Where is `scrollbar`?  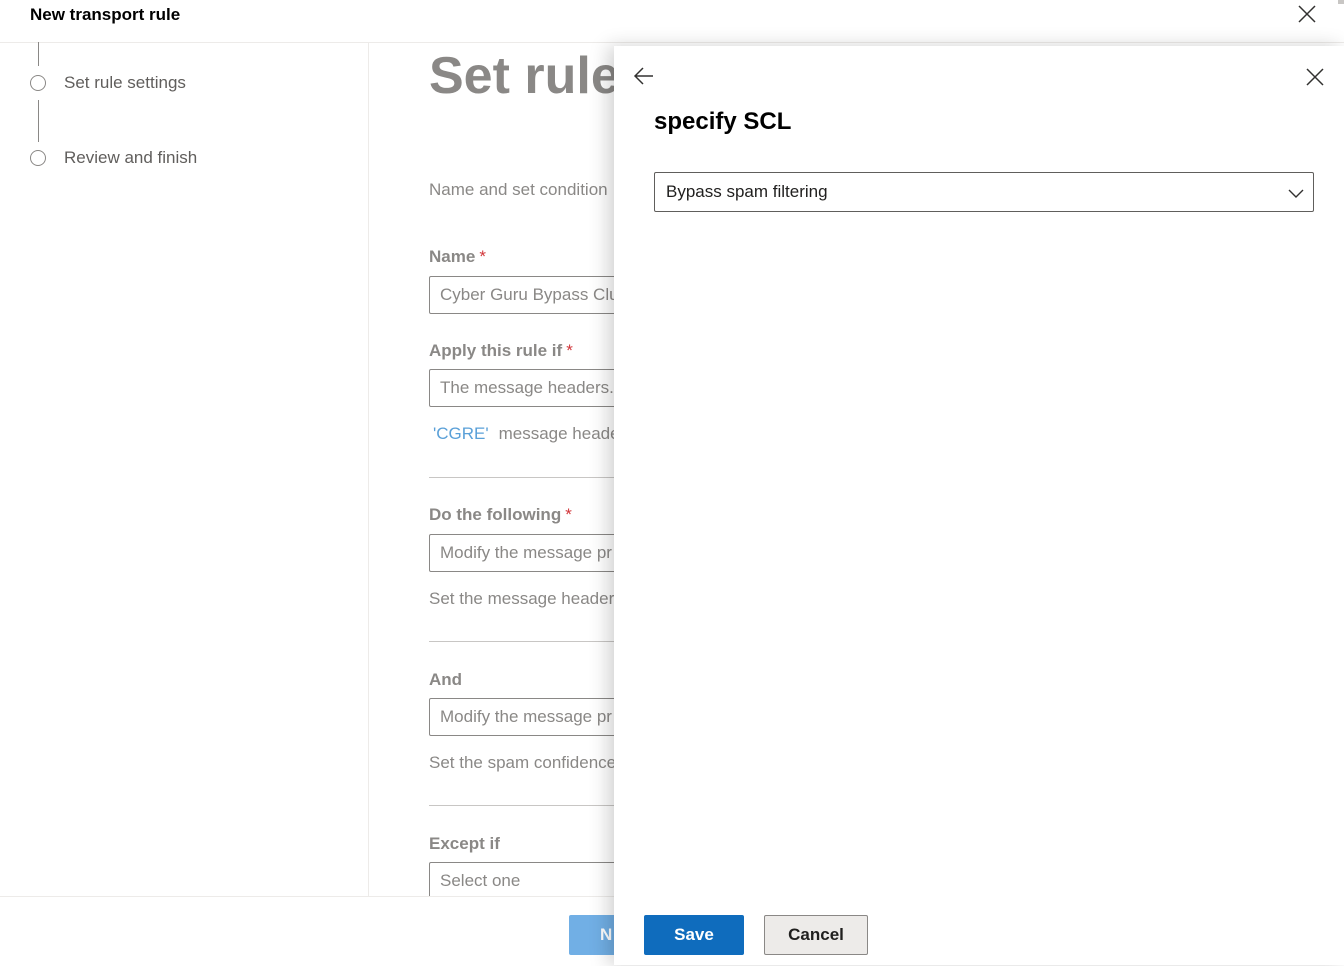
scrollbar is located at coordinates (1341, 2).